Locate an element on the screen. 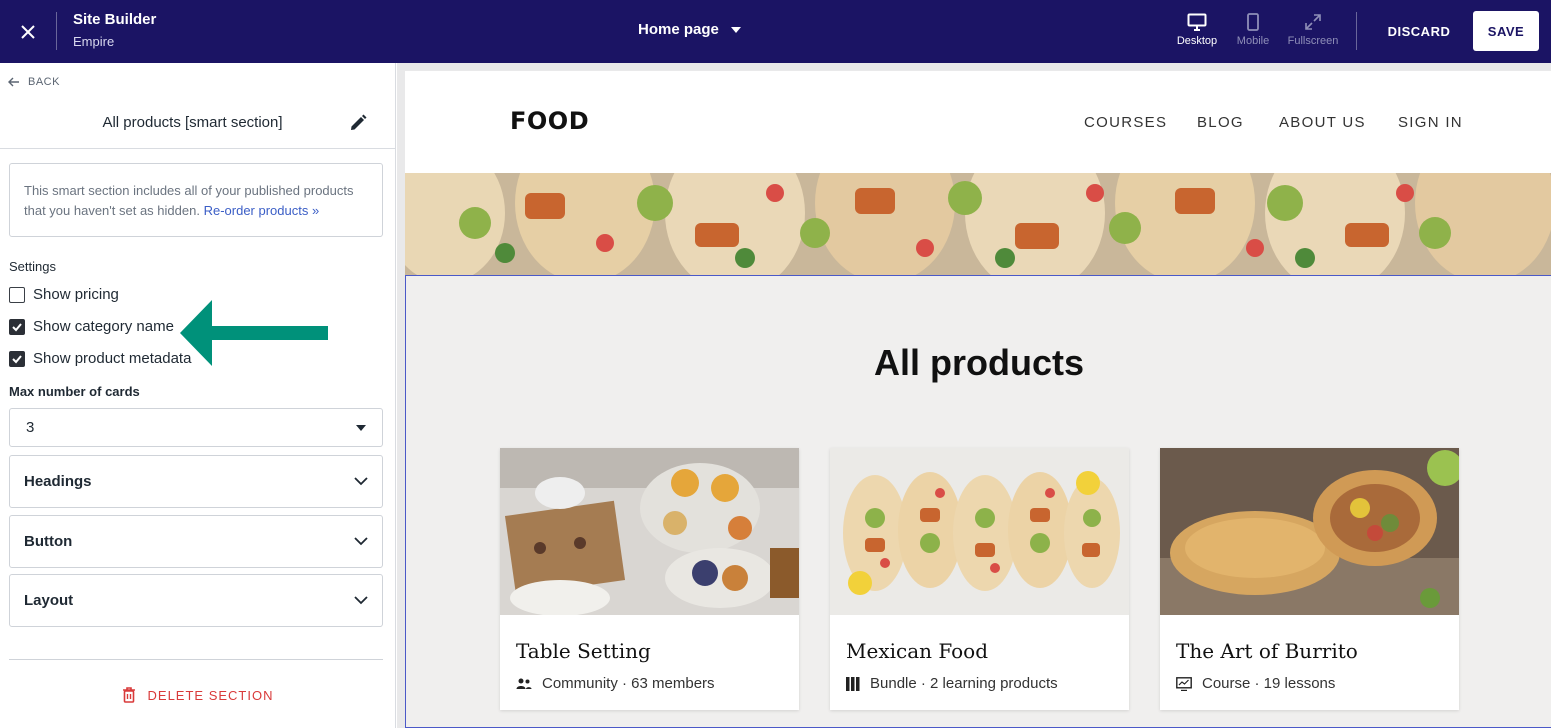 The width and height of the screenshot is (1551, 728). delete-label: DELETE SECTION is located at coordinates (210, 695).